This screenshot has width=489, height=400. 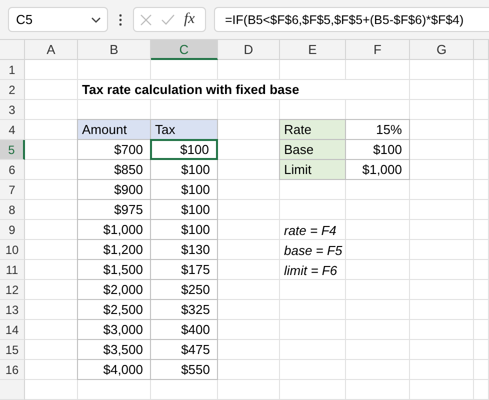 What do you see at coordinates (312, 129) in the screenshot?
I see `parameter-label: Rate` at bounding box center [312, 129].